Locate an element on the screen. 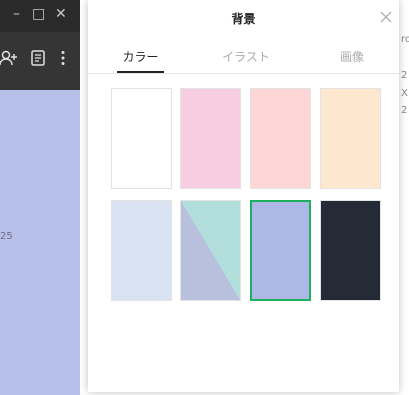 The width and height of the screenshot is (409, 395). background-toolbar is located at coordinates (40, 61).